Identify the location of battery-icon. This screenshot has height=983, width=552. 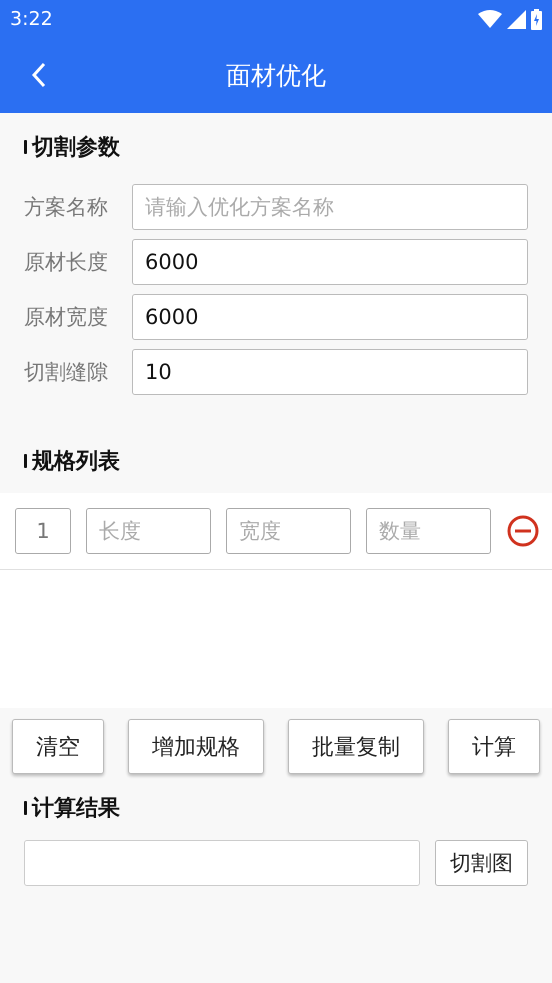
(536, 19).